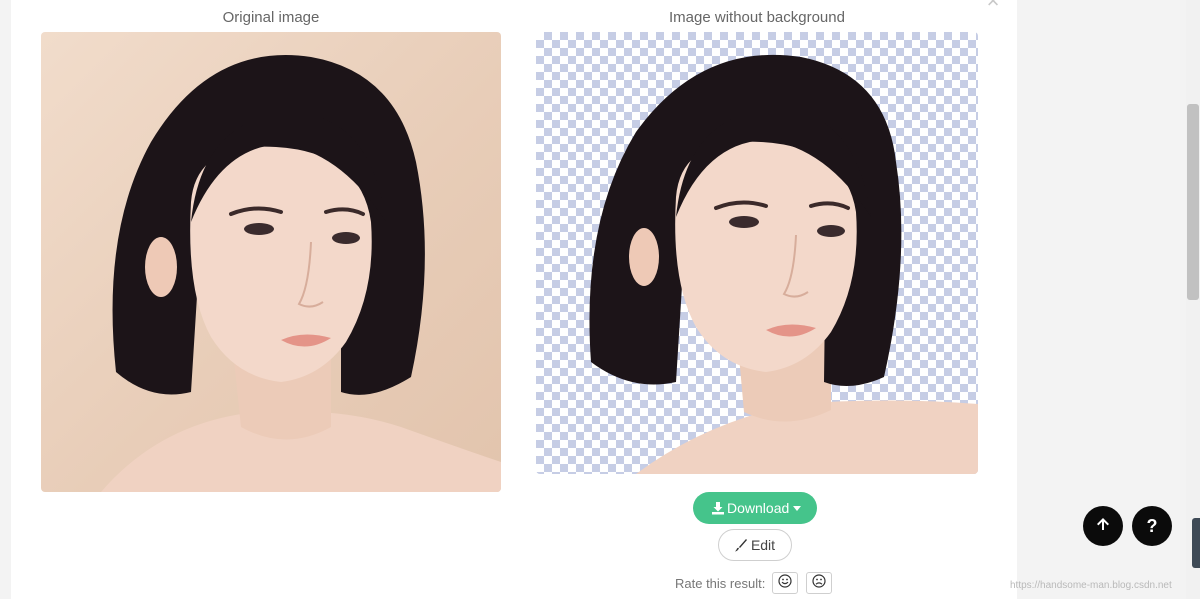 Image resolution: width=1200 pixels, height=599 pixels. I want to click on frown-icon, so click(819, 583).